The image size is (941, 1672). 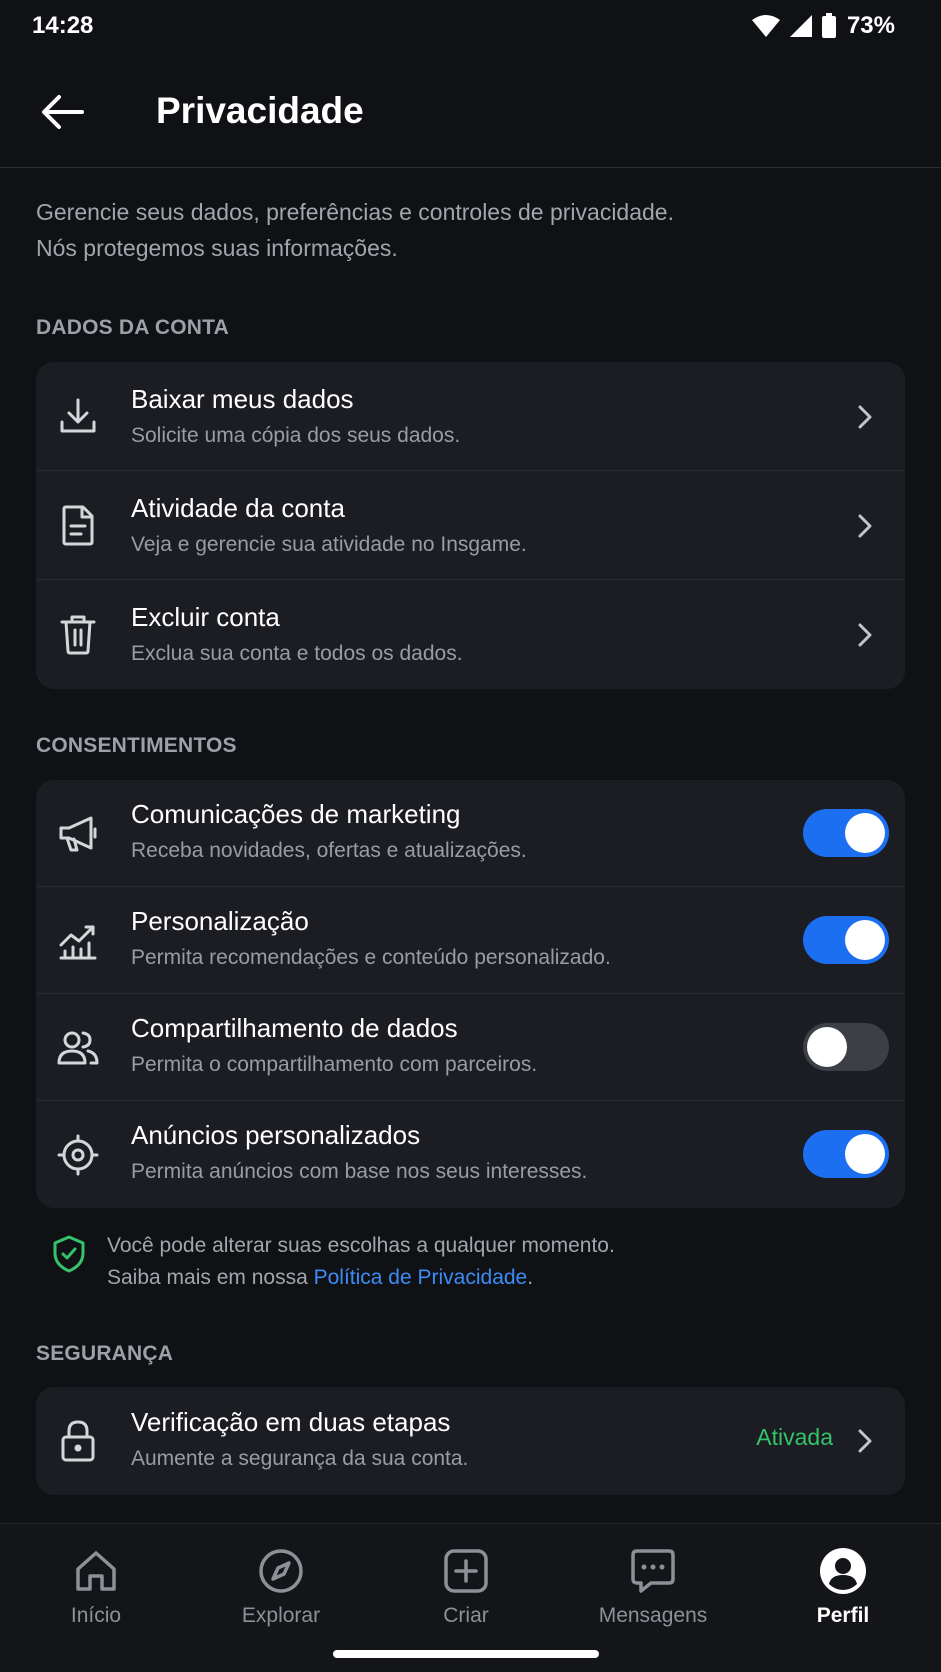 I want to click on back-arrow-icon, so click(x=63, y=112).